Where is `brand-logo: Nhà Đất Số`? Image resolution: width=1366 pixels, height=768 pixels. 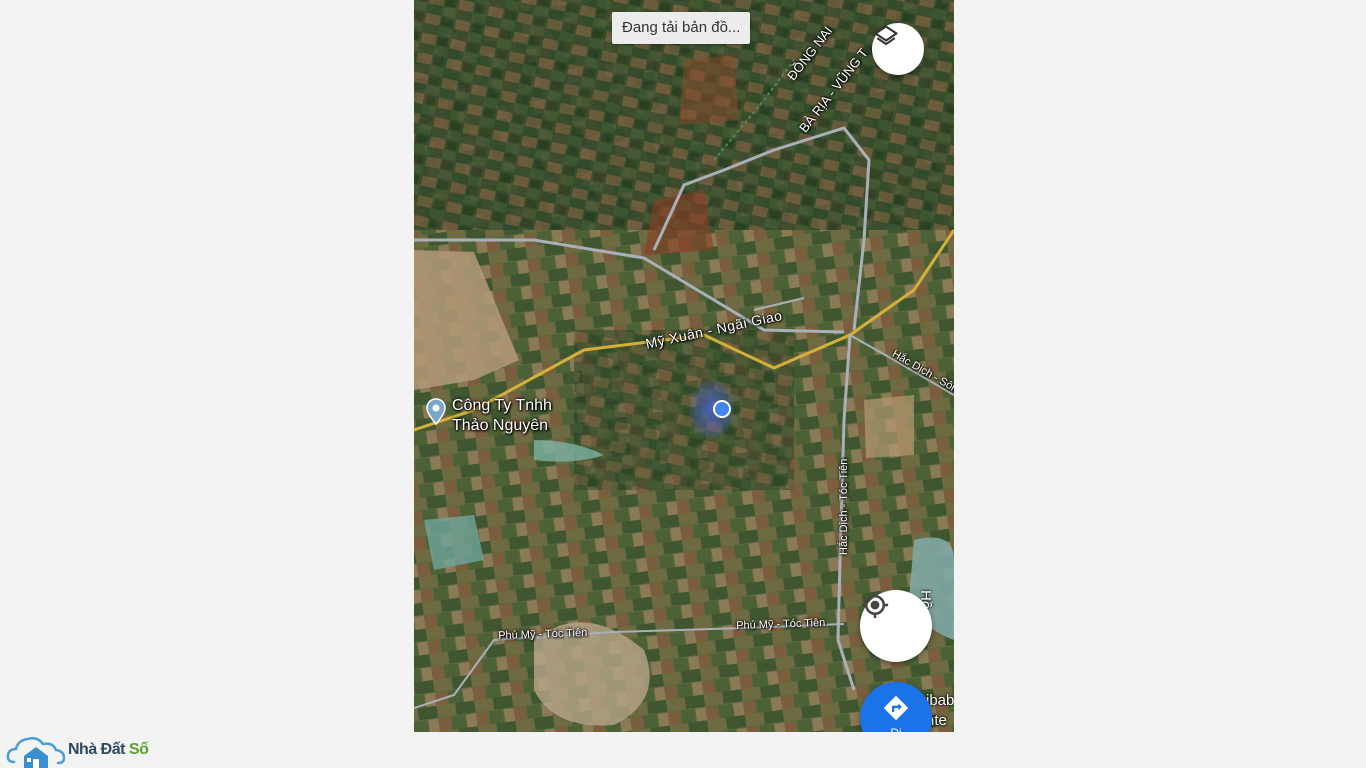 brand-logo: Nhà Đất Số is located at coordinates (77, 750).